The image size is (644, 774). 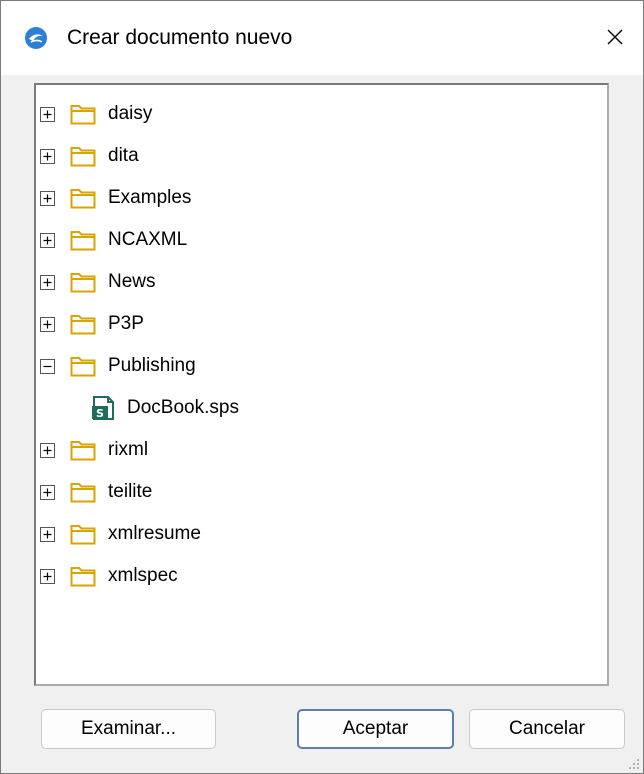 What do you see at coordinates (321, 366) in the screenshot?
I see `tree-item-publishing: Publishing` at bounding box center [321, 366].